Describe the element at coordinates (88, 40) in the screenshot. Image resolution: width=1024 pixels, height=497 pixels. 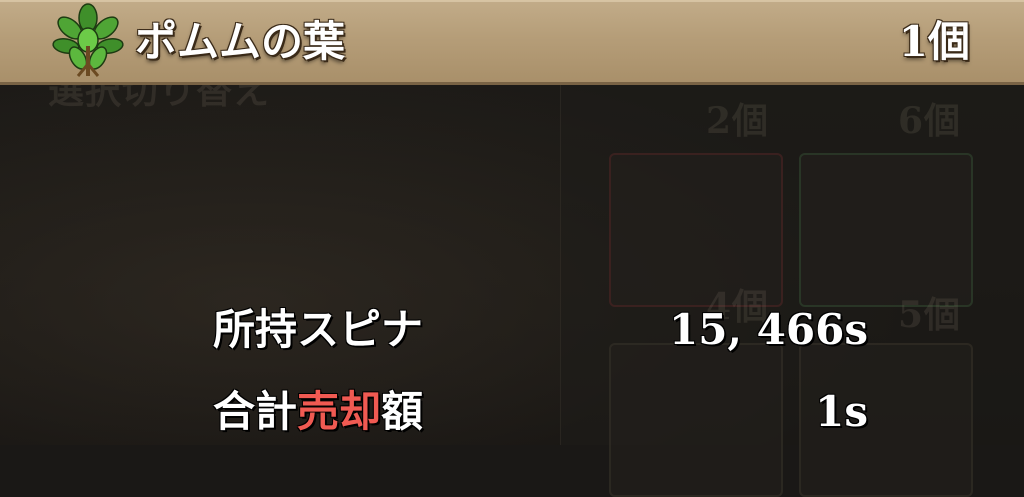
I see `leaf-plant-icon` at that location.